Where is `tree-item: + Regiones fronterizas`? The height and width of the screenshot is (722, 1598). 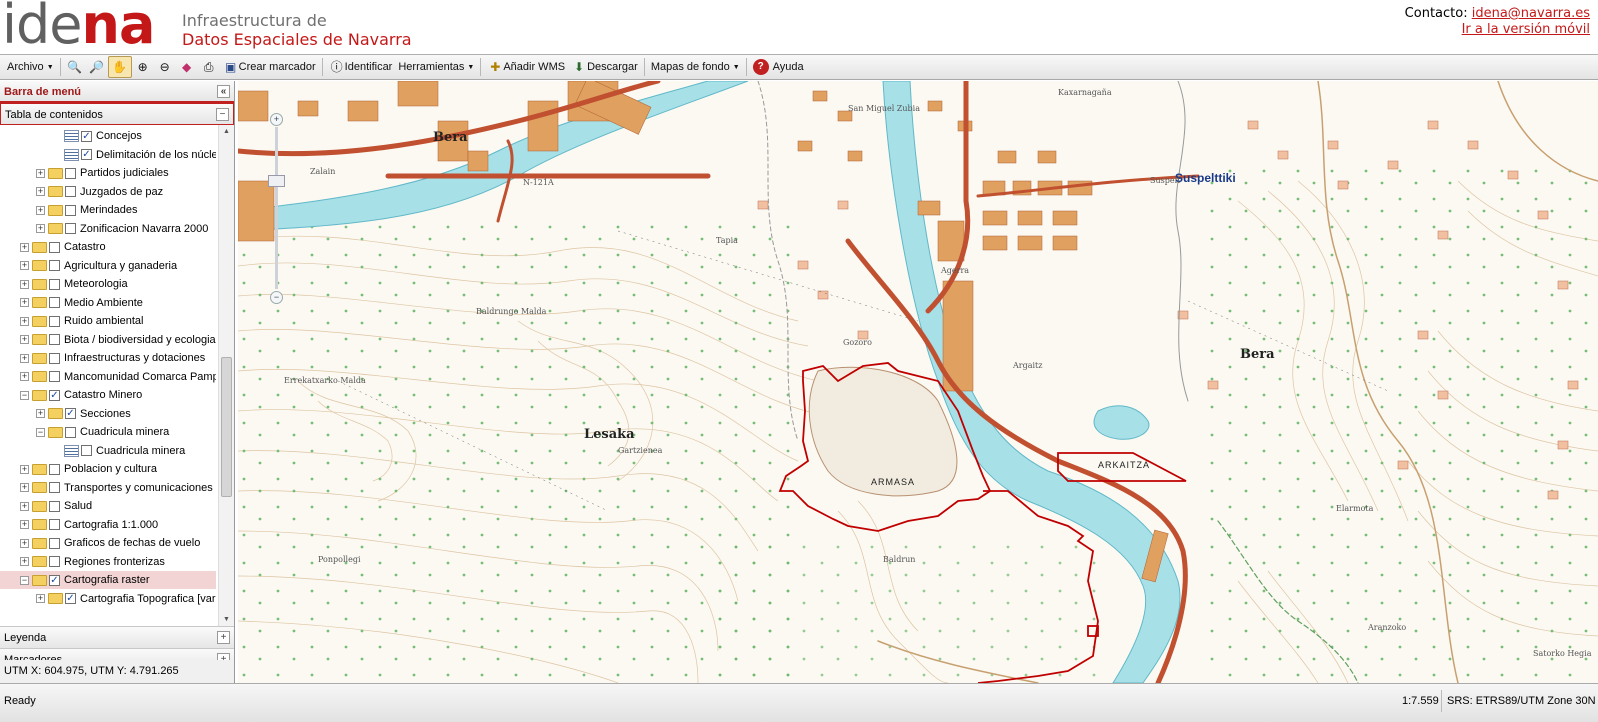 tree-item: + Regiones fronterizas is located at coordinates (108, 562).